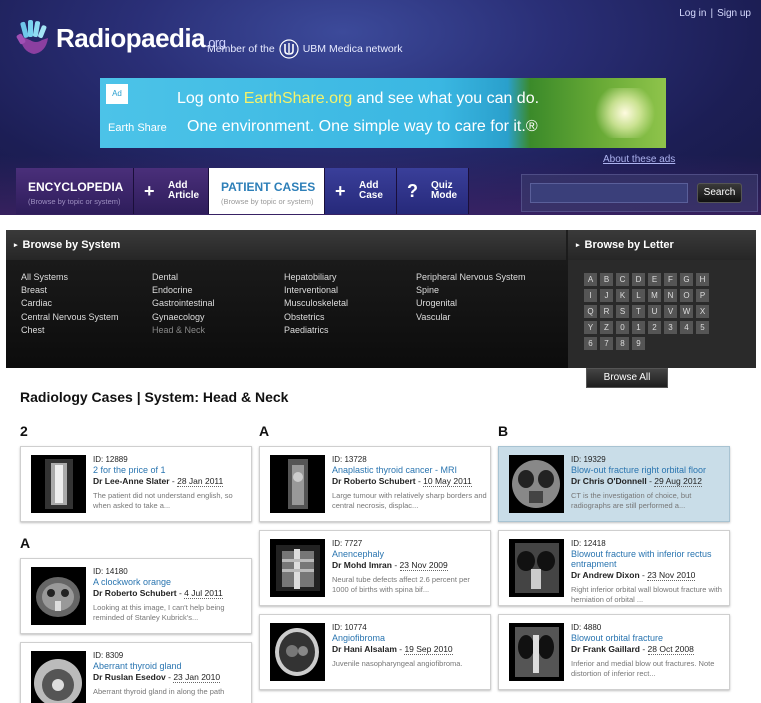  Describe the element at coordinates (638, 311) in the screenshot. I see `letter-button: T` at that location.